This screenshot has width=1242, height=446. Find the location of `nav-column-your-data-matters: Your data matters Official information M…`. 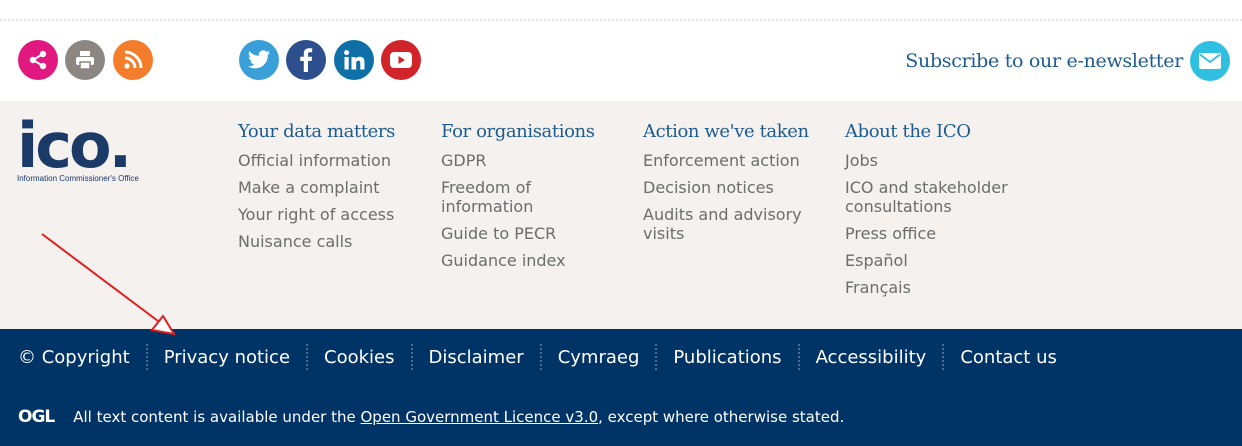

nav-column-your-data-matters: Your data matters Official information M… is located at coordinates (333, 190).